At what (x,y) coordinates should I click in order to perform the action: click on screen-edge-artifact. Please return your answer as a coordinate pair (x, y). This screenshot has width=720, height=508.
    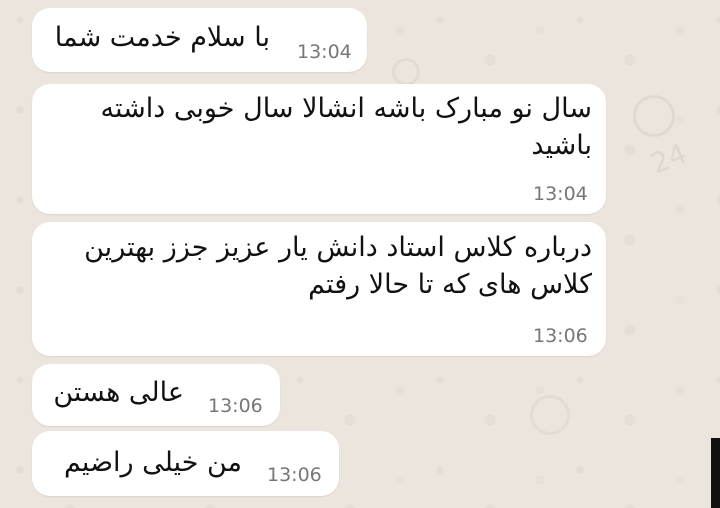
    Looking at the image, I should click on (715, 473).